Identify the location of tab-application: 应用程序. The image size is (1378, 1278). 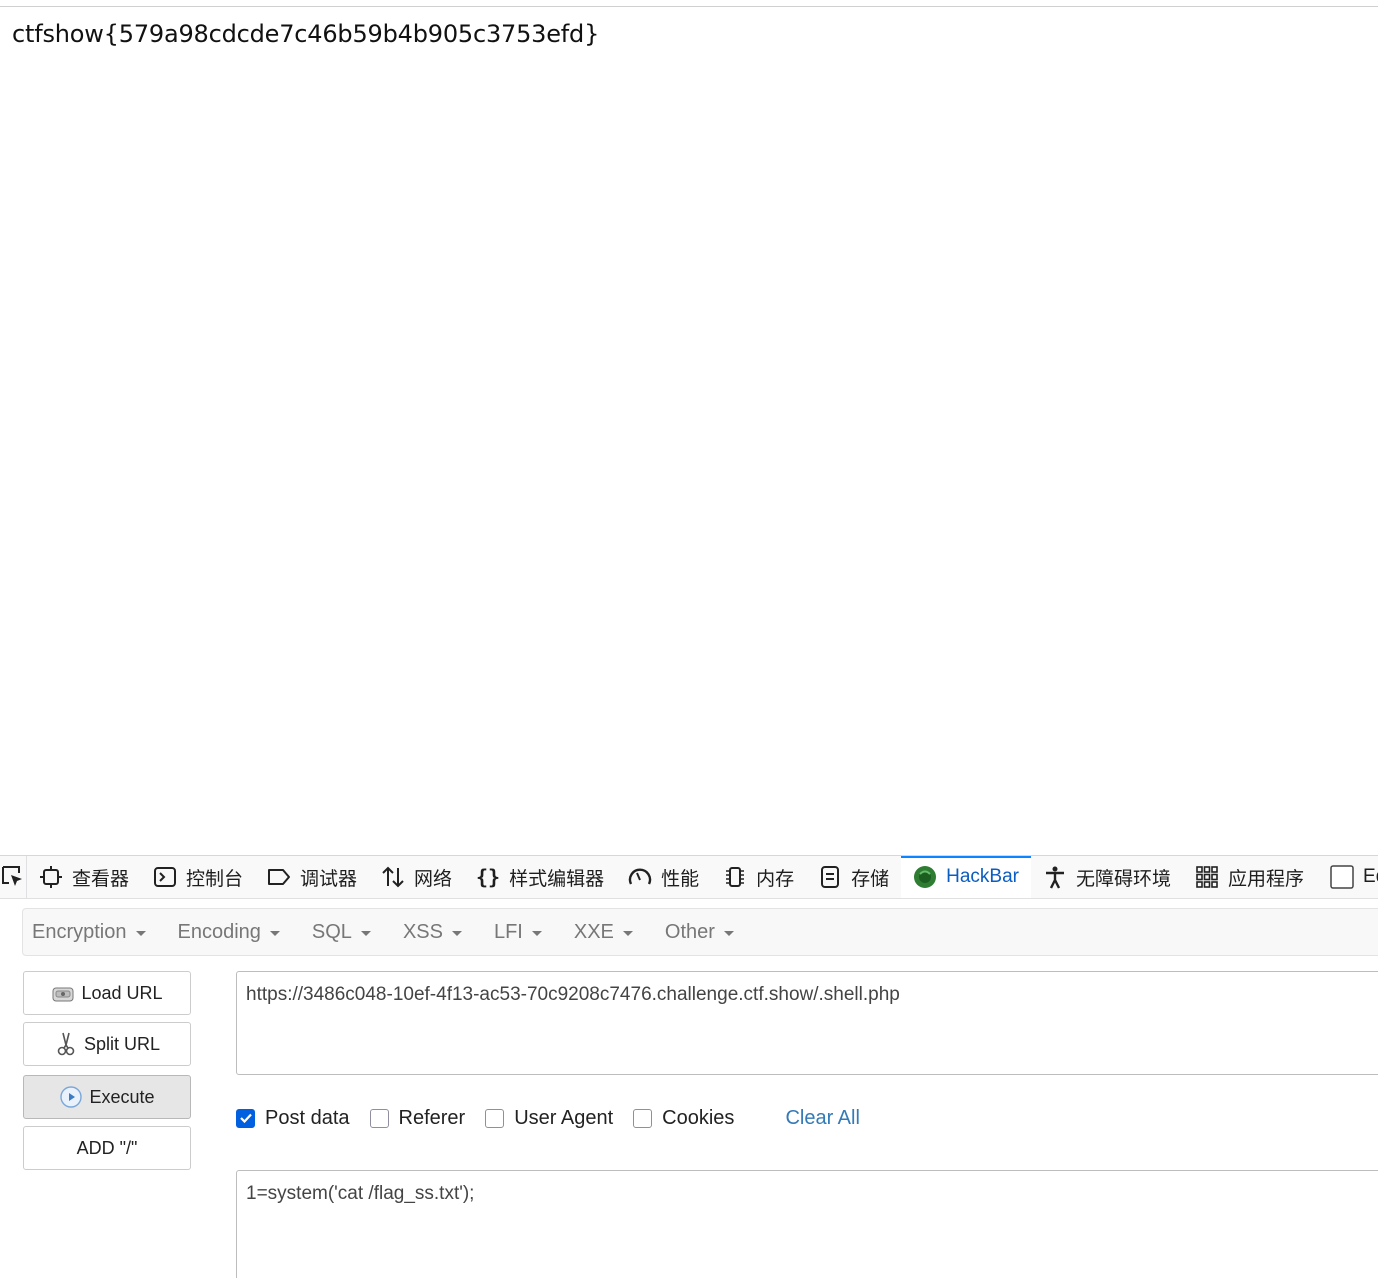
(1249, 877).